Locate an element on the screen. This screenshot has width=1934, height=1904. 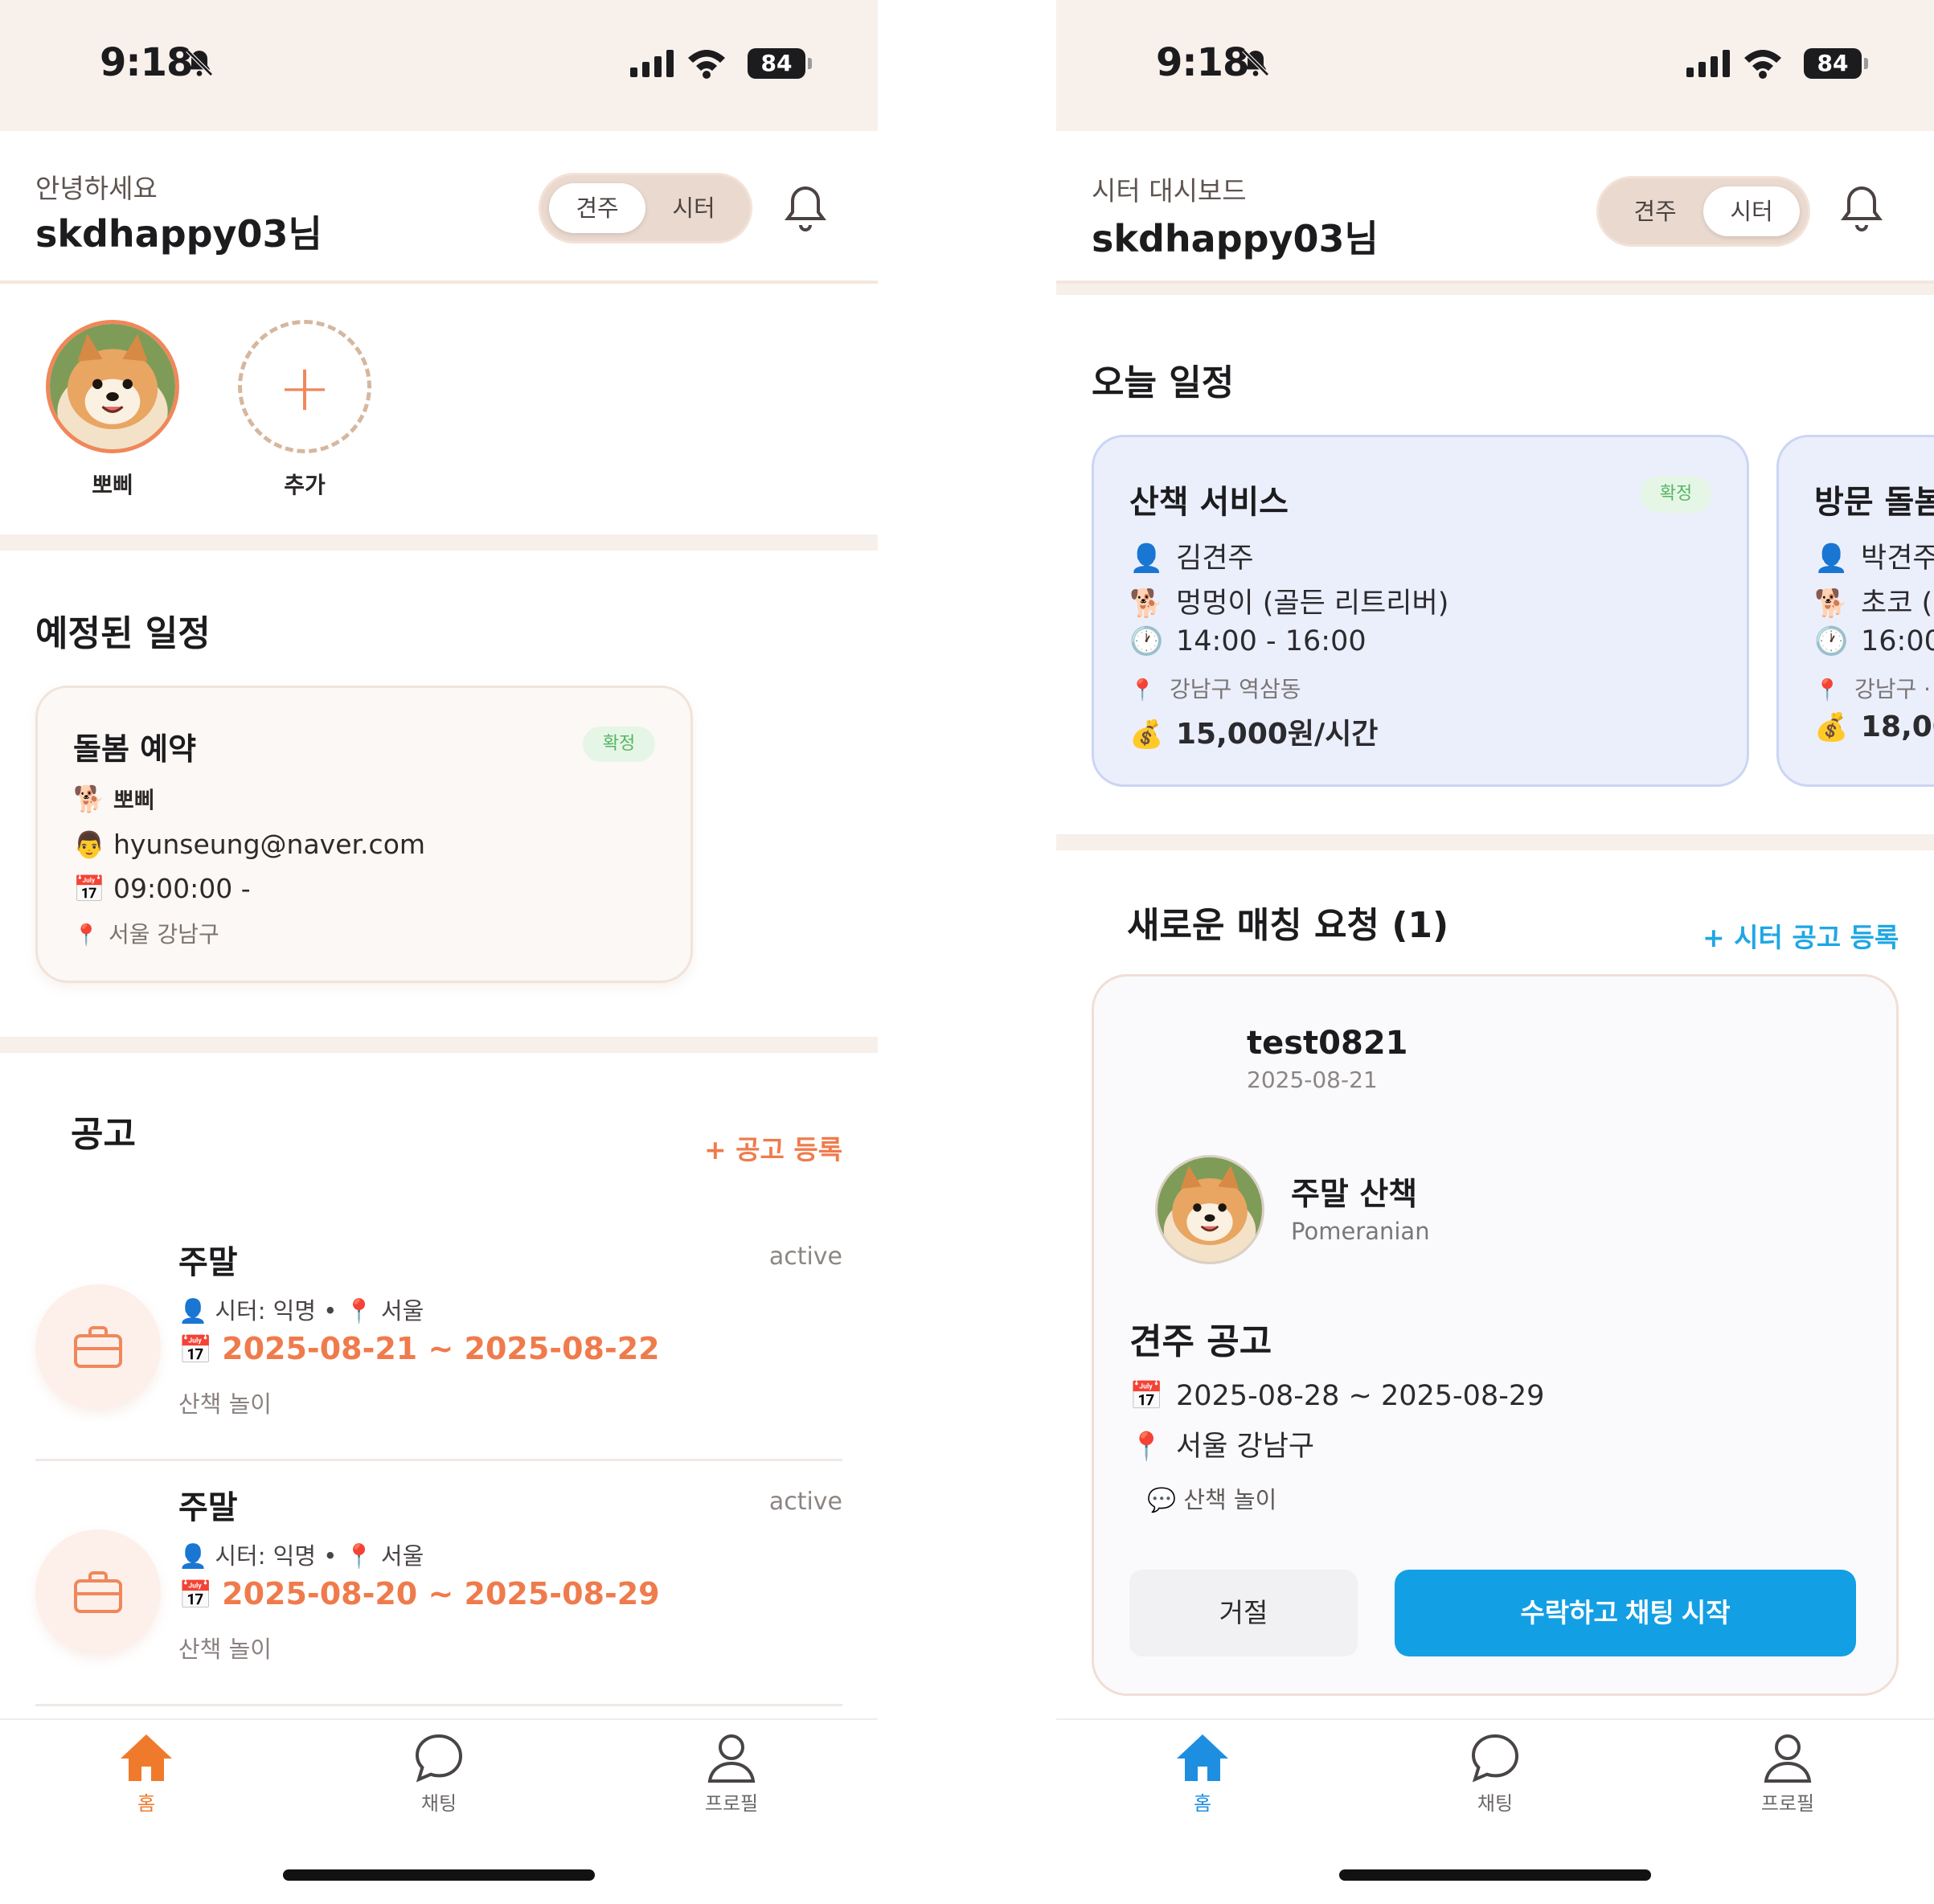
location-row: 📍 강남구 역삼동 is located at coordinates (1215, 689).